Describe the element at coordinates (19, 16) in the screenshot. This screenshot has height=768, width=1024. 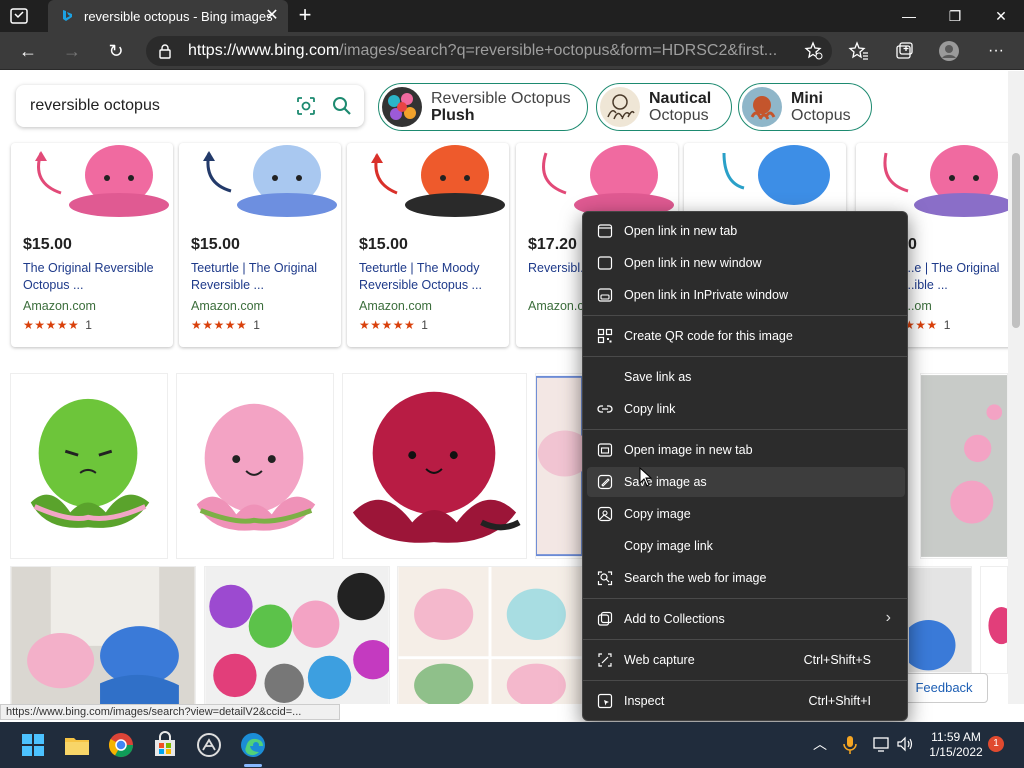
I see `tab-actions-icon` at that location.